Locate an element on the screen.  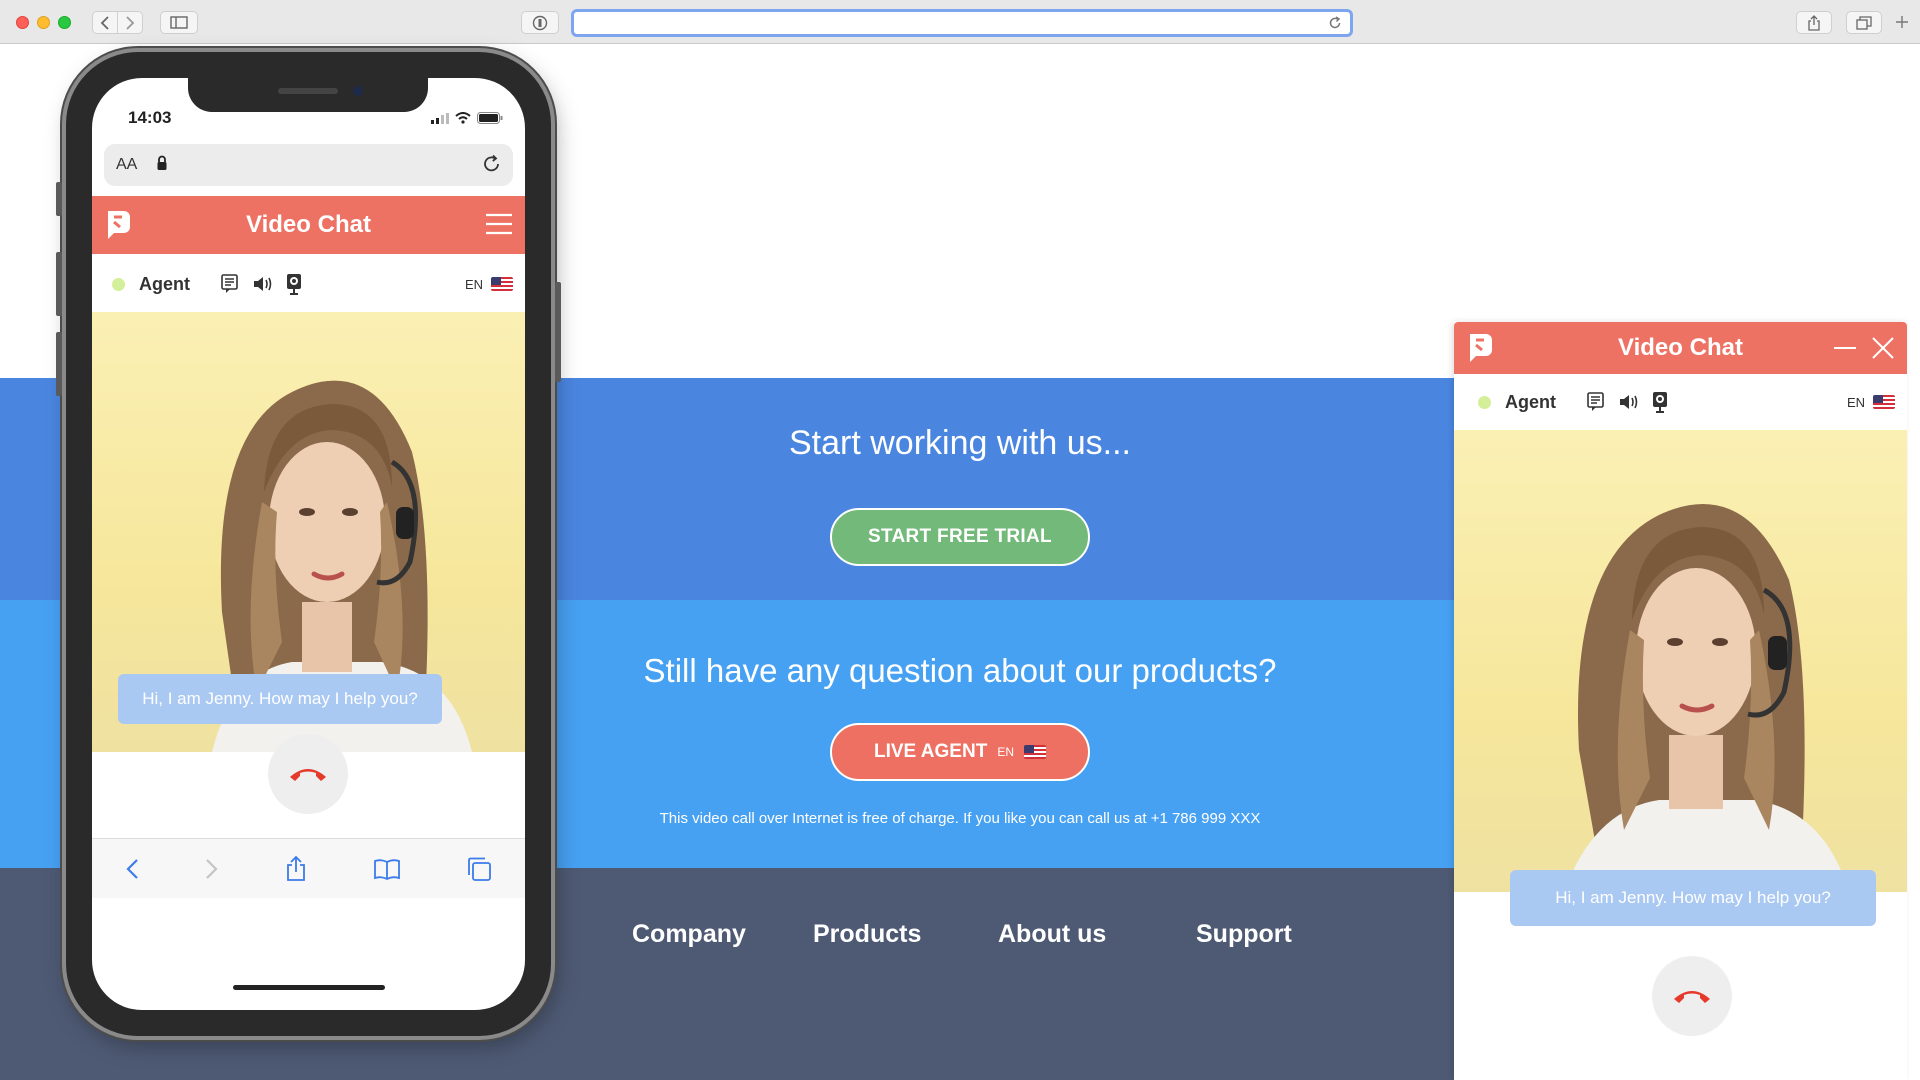
phone-chat-header: Video Chat is located at coordinates (308, 225).